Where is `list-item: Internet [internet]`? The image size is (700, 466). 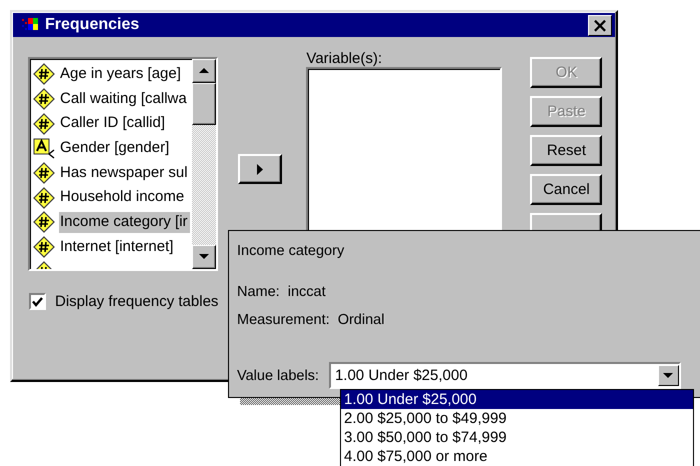 list-item: Internet [internet] is located at coordinates (112, 247).